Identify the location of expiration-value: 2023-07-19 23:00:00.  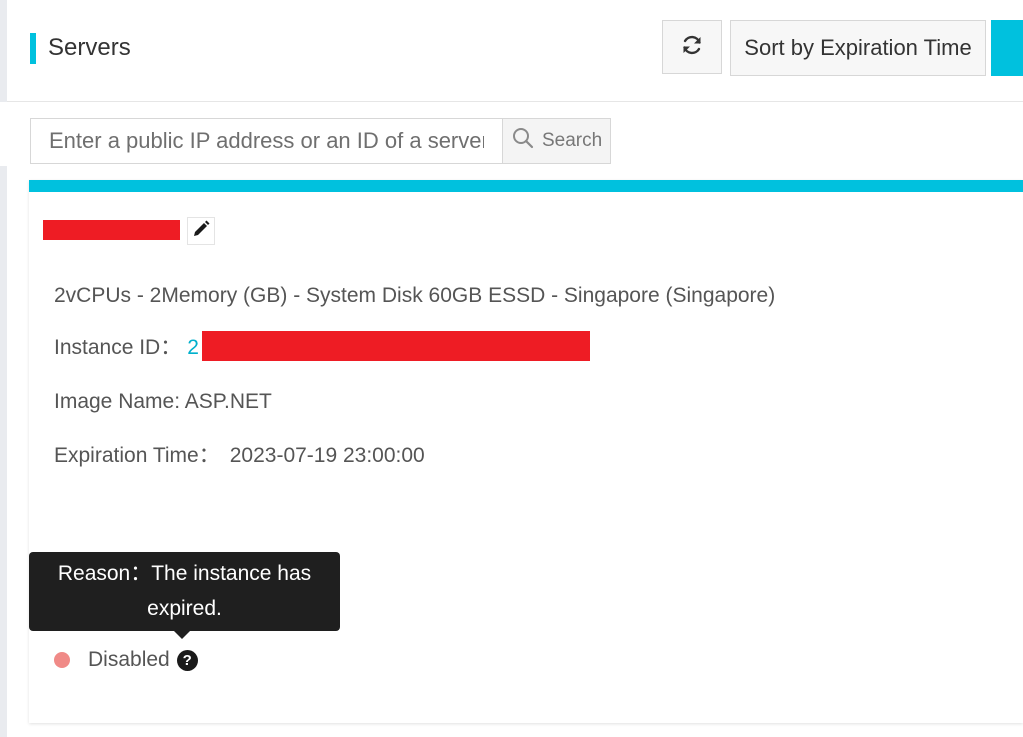
(327, 455).